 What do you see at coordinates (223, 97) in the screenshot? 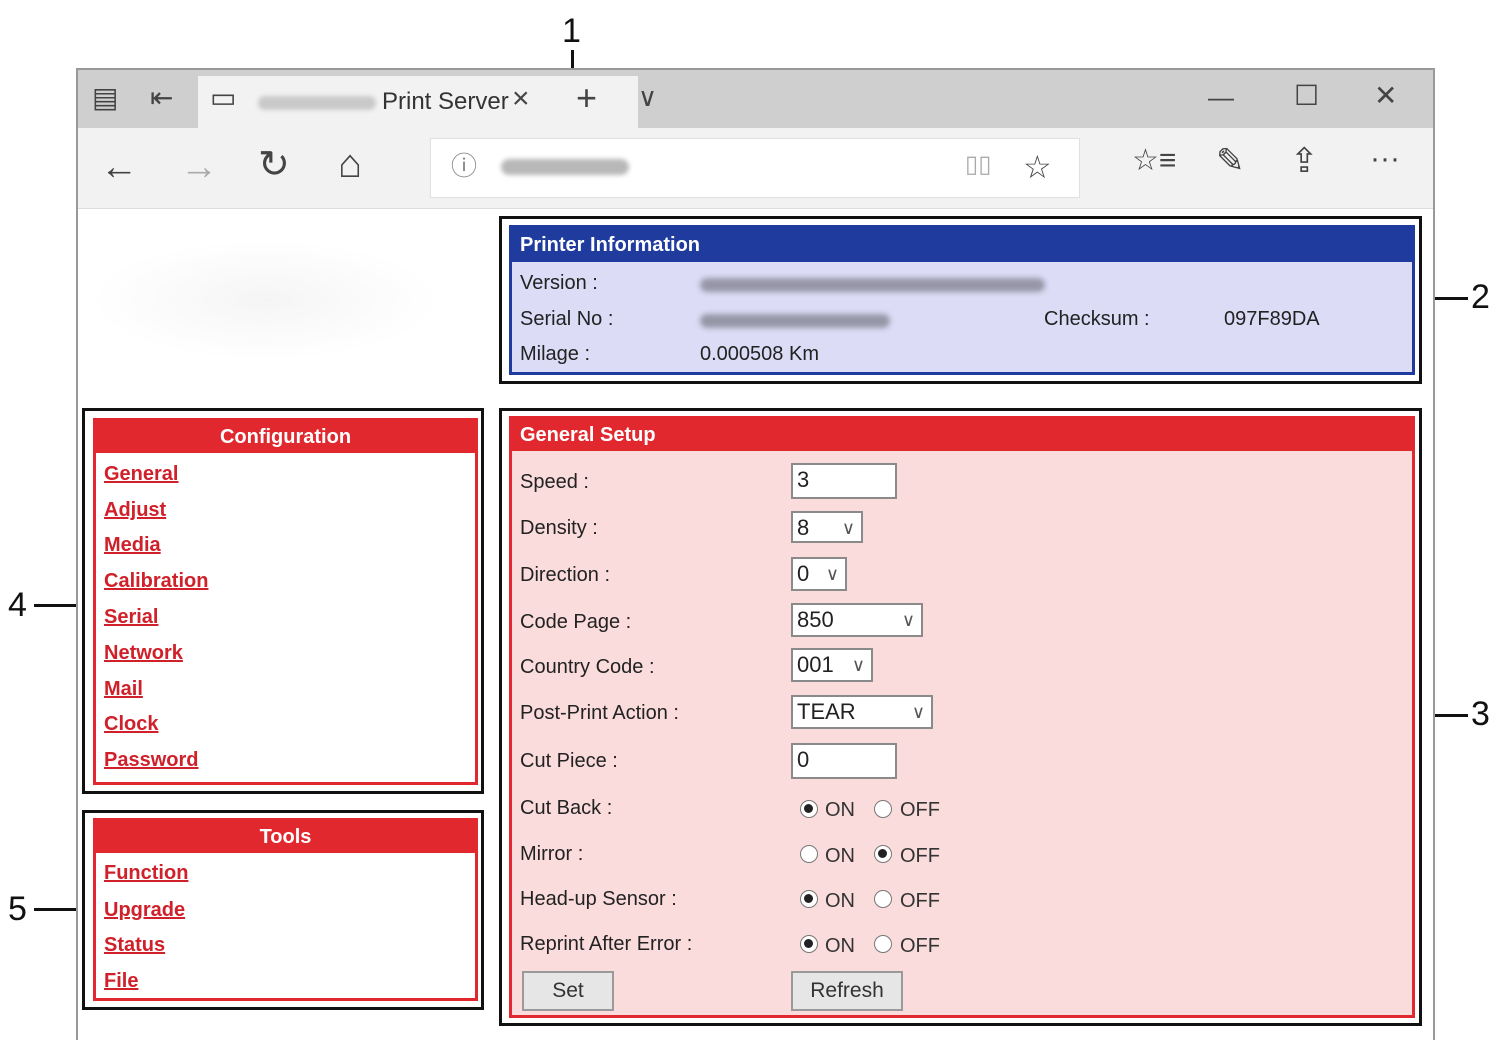
I see `page-icon: ▭` at bounding box center [223, 97].